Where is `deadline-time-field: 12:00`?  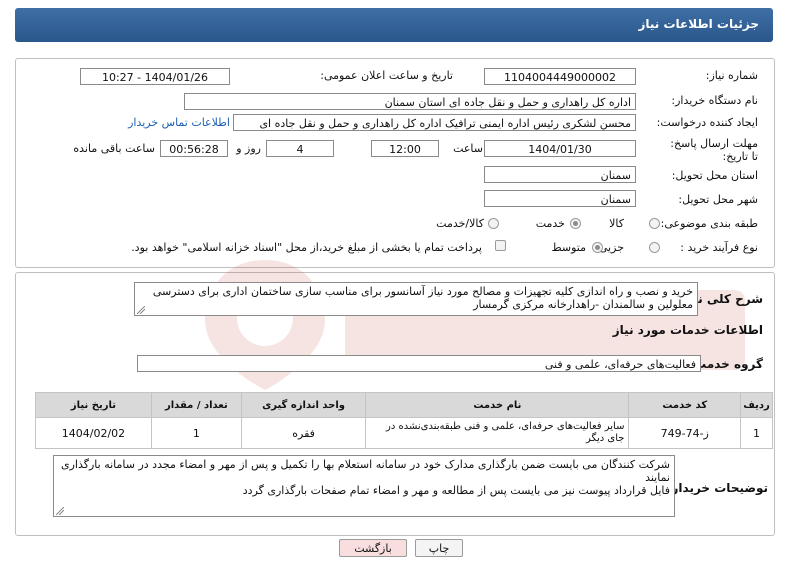
deadline-time-field: 12:00 is located at coordinates (405, 148).